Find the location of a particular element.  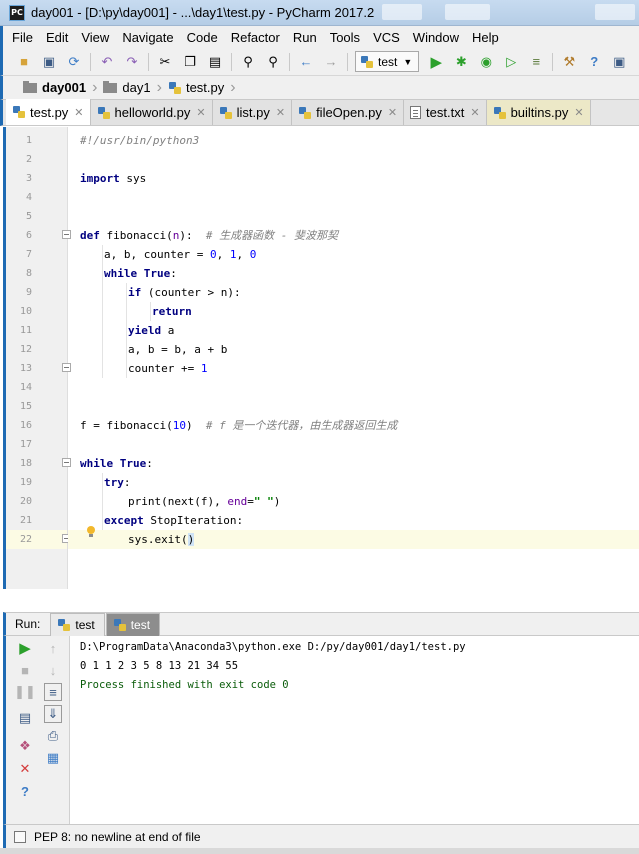

run-tab-test-active: test is located at coordinates (133, 624).